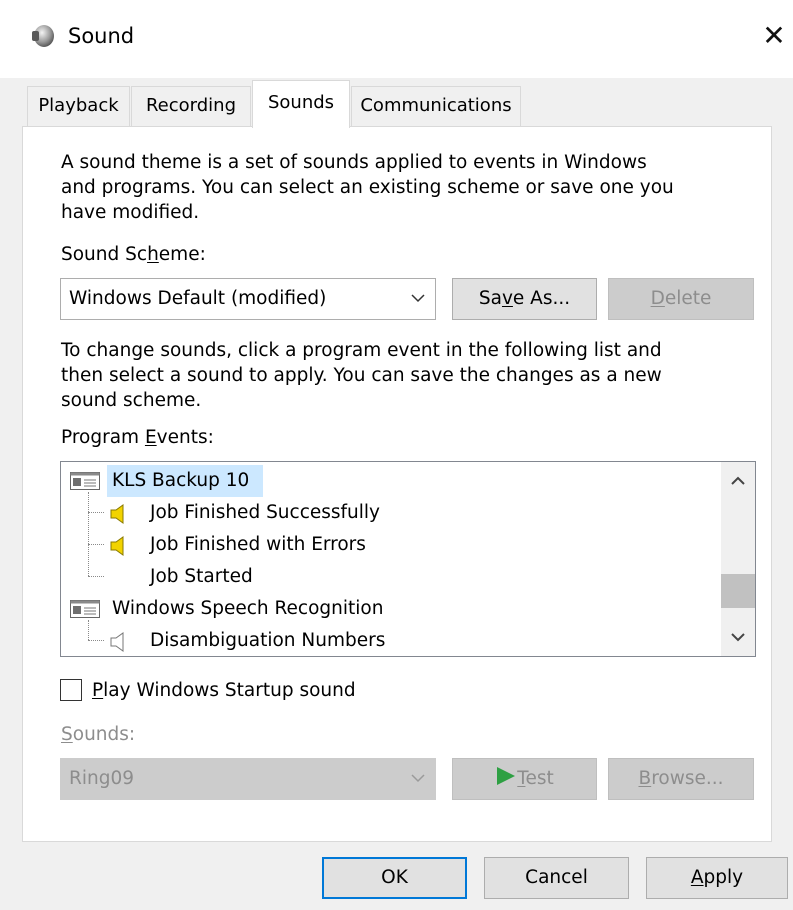 This screenshot has width=793, height=910. Describe the element at coordinates (388, 577) in the screenshot. I see `list-item: Job Started` at that location.